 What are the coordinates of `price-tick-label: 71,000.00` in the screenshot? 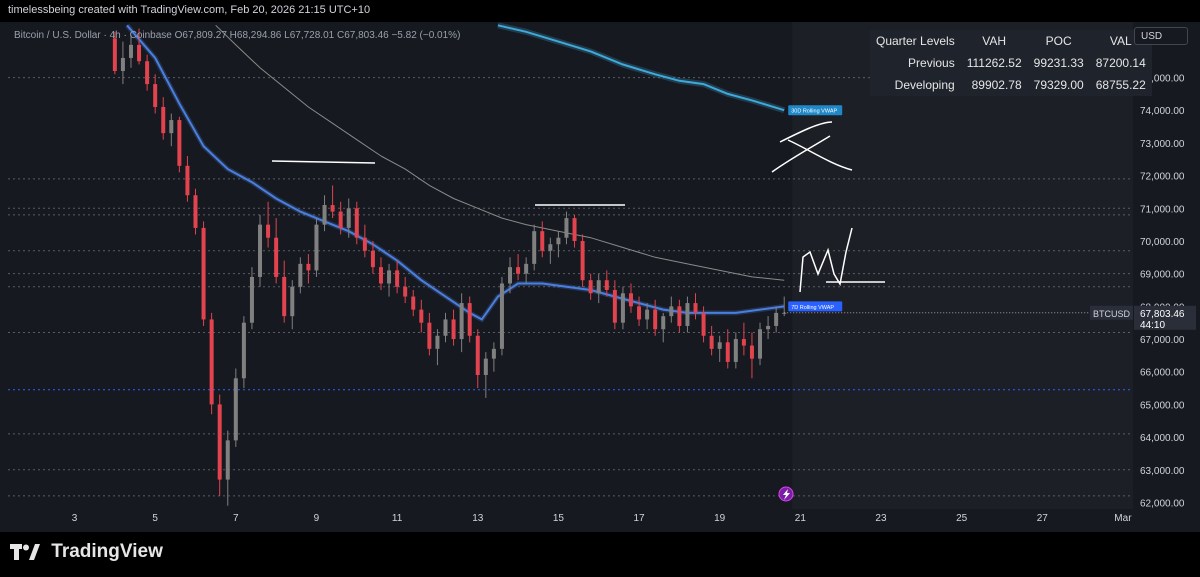 It's located at (1162, 209).